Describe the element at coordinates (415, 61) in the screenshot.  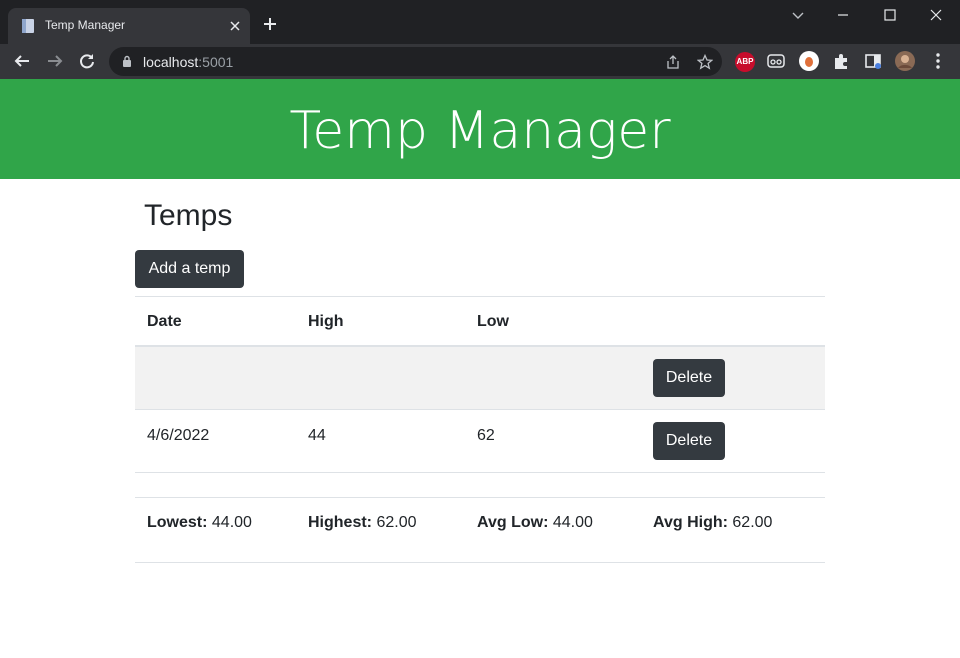
I see `address-bar: localhost:5001` at that location.